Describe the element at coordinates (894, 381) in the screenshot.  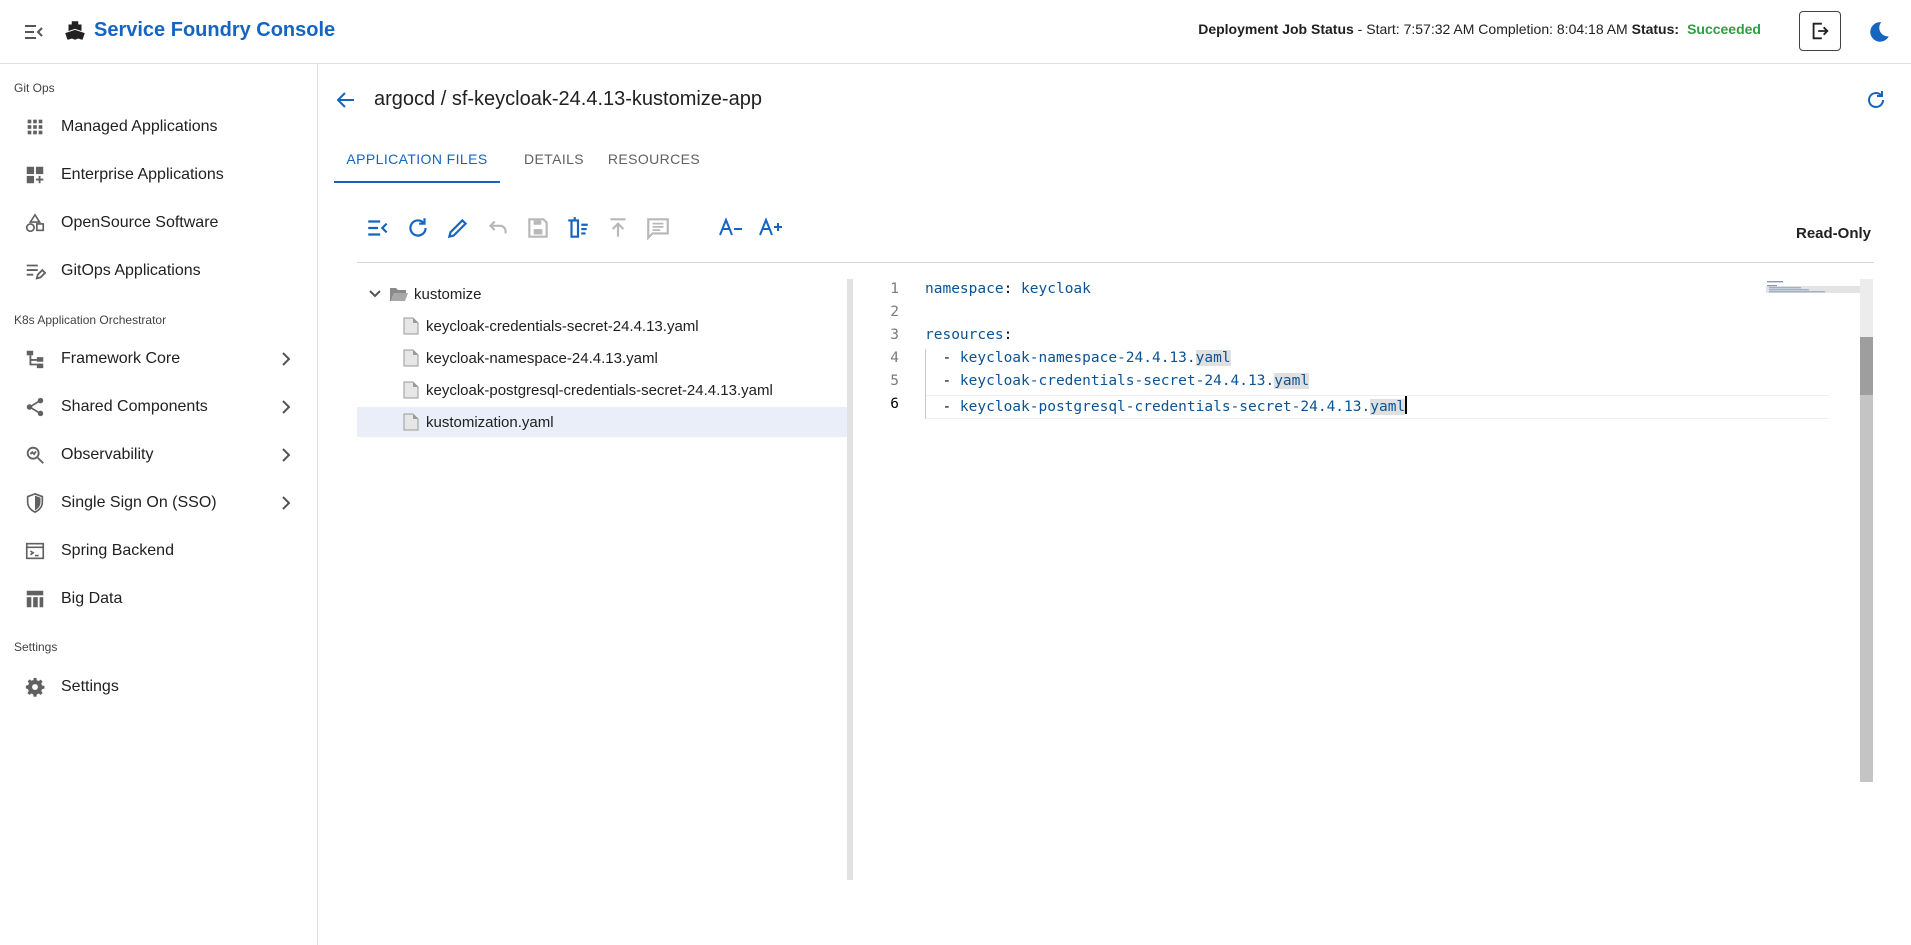
I see `line-number: 5` at that location.